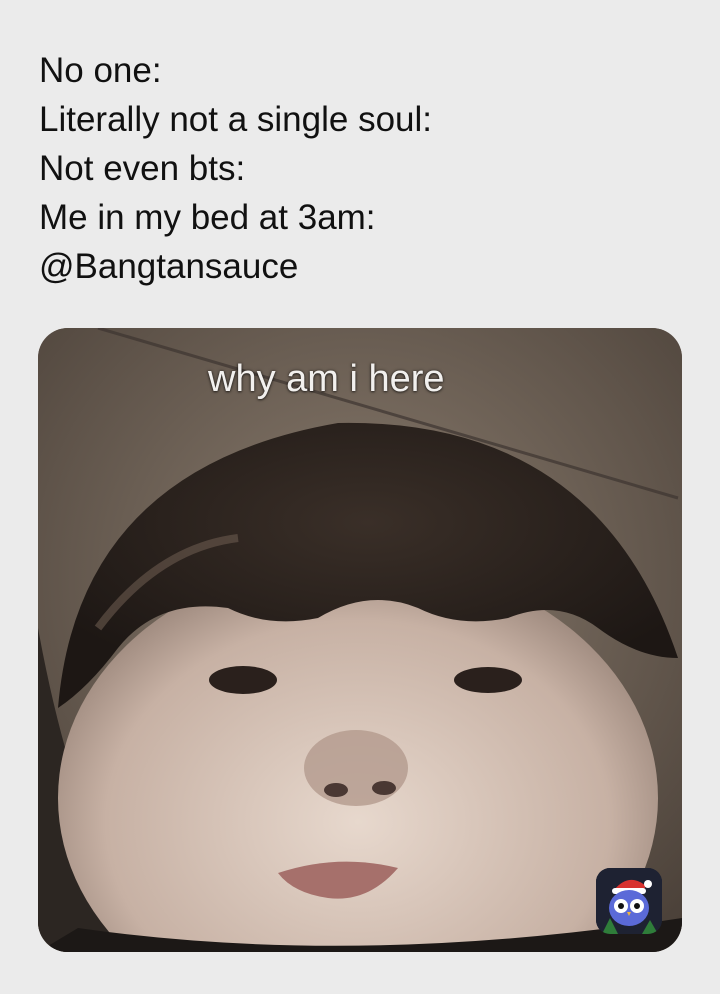  I want to click on caption-line-no-one: No one:, so click(100, 70).